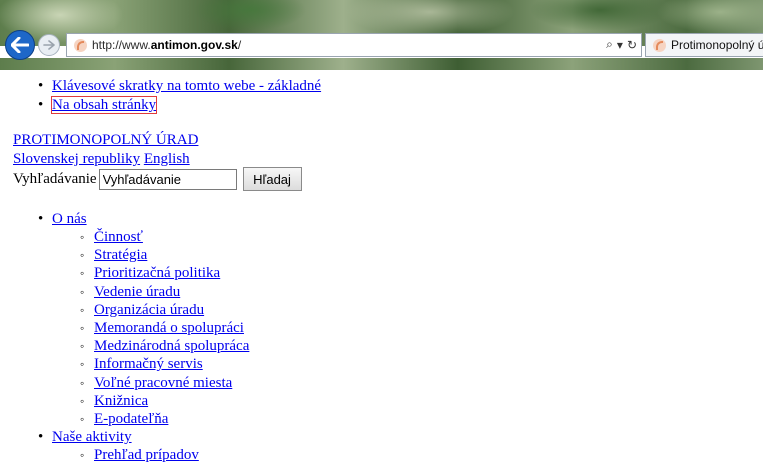 The image size is (763, 464). Describe the element at coordinates (179, 105) in the screenshot. I see `skip-link-item: Na obsah stránky` at that location.